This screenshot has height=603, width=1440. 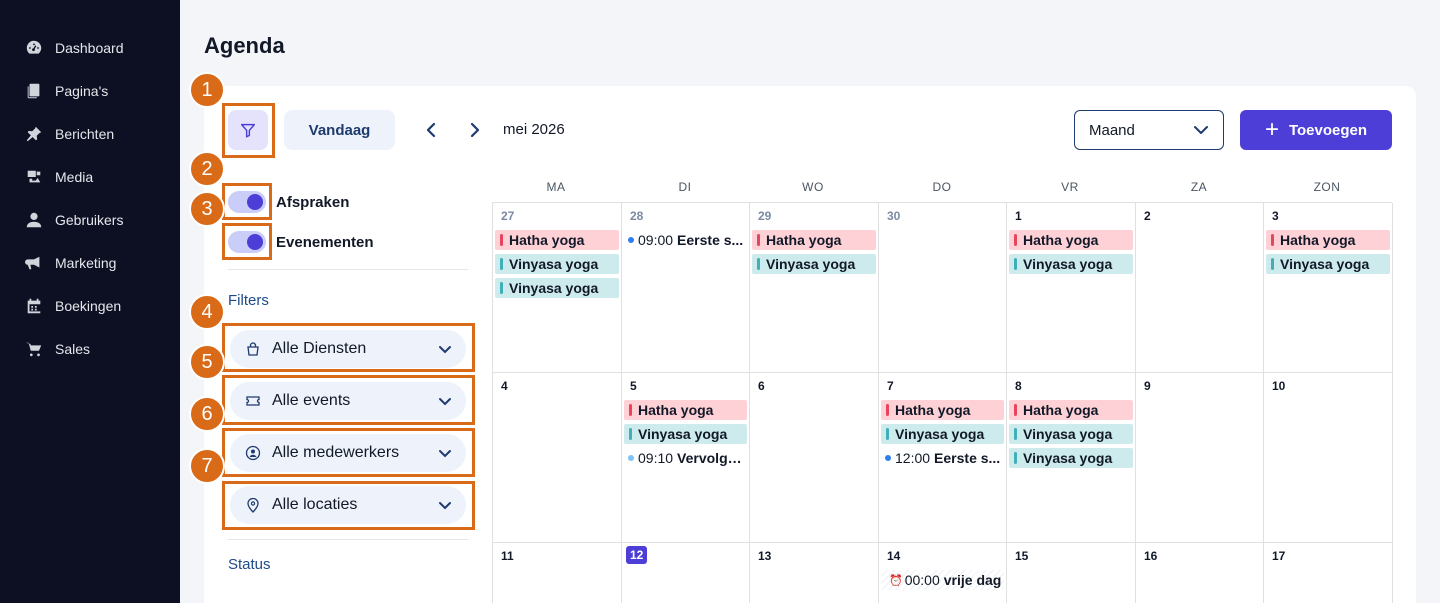 What do you see at coordinates (73, 348) in the screenshot?
I see `sidebar-item-label: Sales` at bounding box center [73, 348].